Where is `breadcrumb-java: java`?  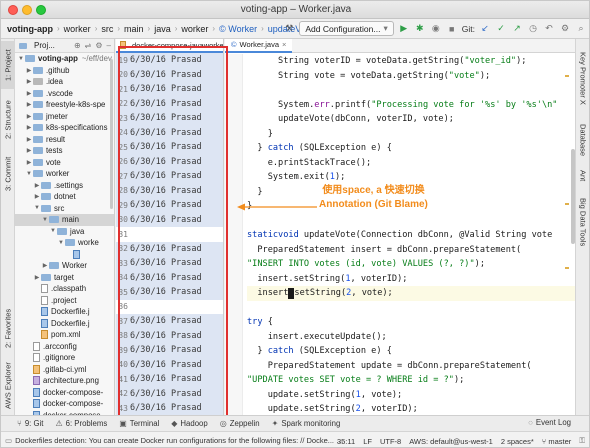 breadcrumb-java: java is located at coordinates (162, 29).